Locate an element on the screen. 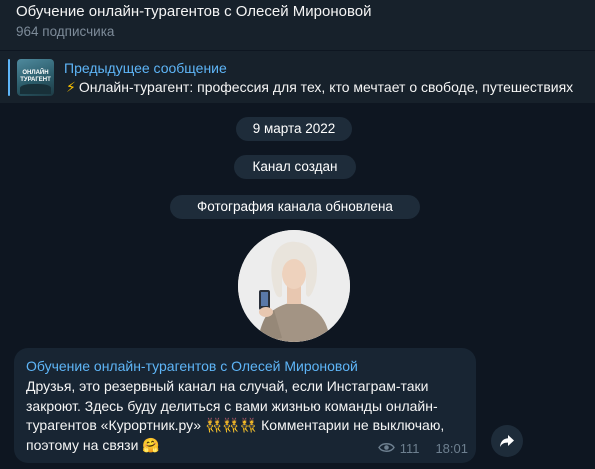 This screenshot has width=595, height=469. message-time: 18:01 is located at coordinates (451, 448).